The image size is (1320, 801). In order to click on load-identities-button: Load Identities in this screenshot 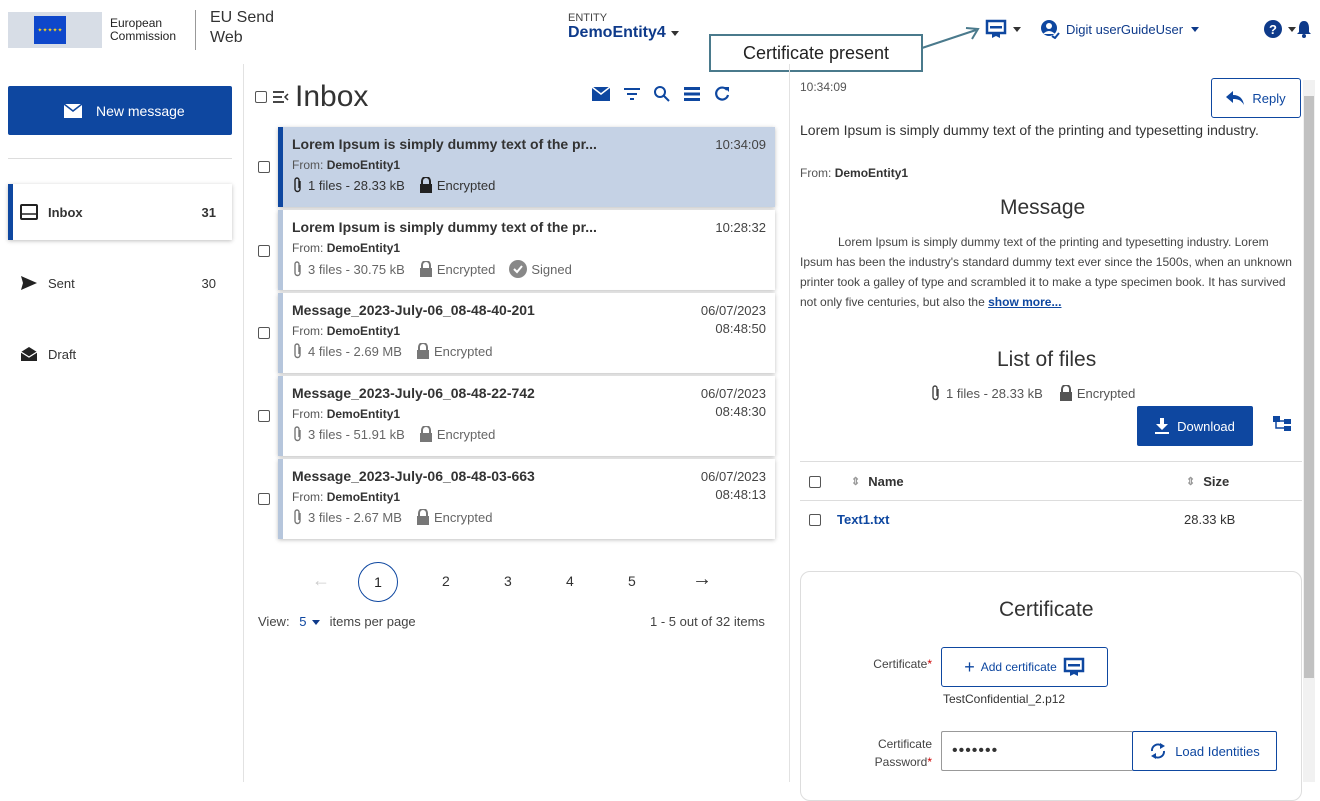, I will do `click(1204, 751)`.